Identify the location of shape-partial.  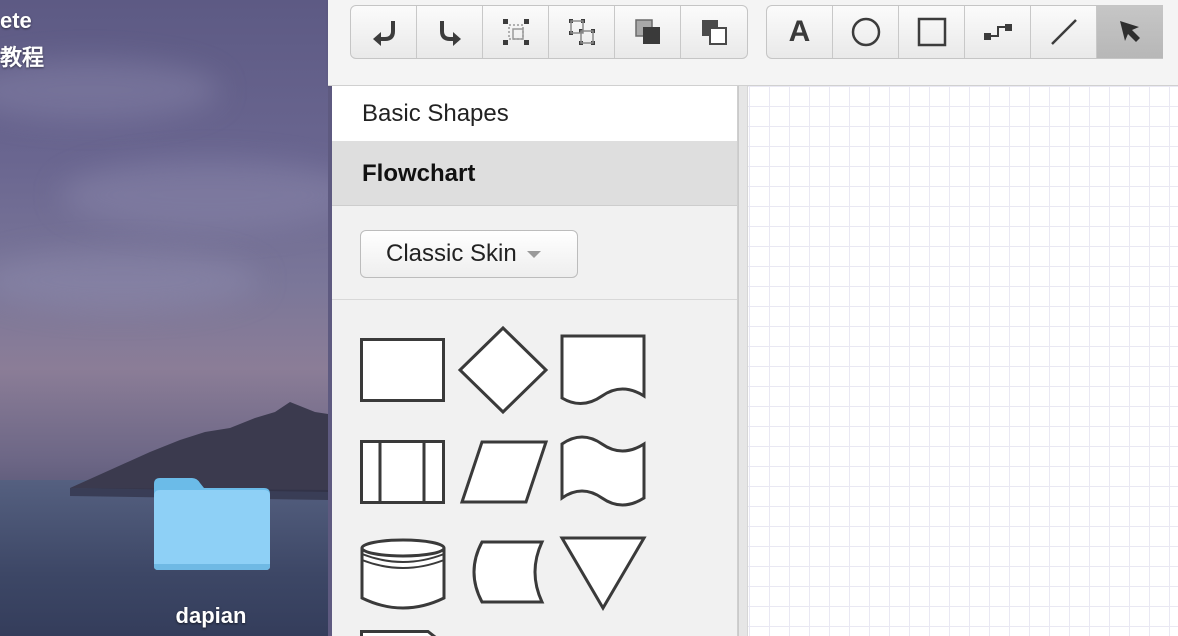
(403, 633).